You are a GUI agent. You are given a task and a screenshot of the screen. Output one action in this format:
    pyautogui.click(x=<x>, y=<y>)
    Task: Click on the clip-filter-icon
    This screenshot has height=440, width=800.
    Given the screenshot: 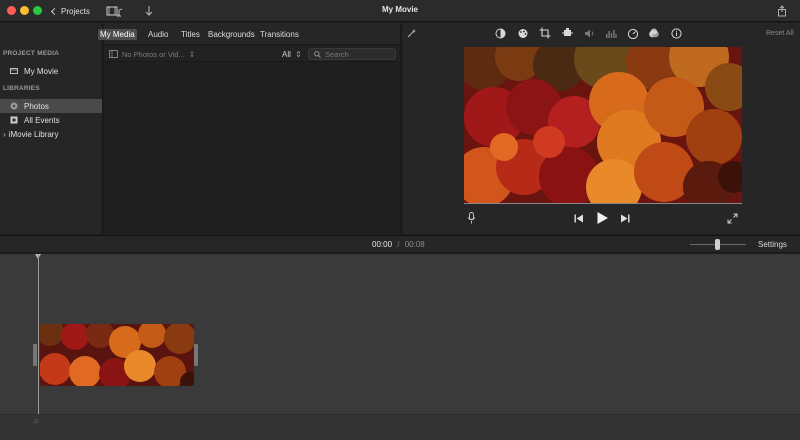 What is the action you would take?
    pyautogui.click(x=654, y=34)
    